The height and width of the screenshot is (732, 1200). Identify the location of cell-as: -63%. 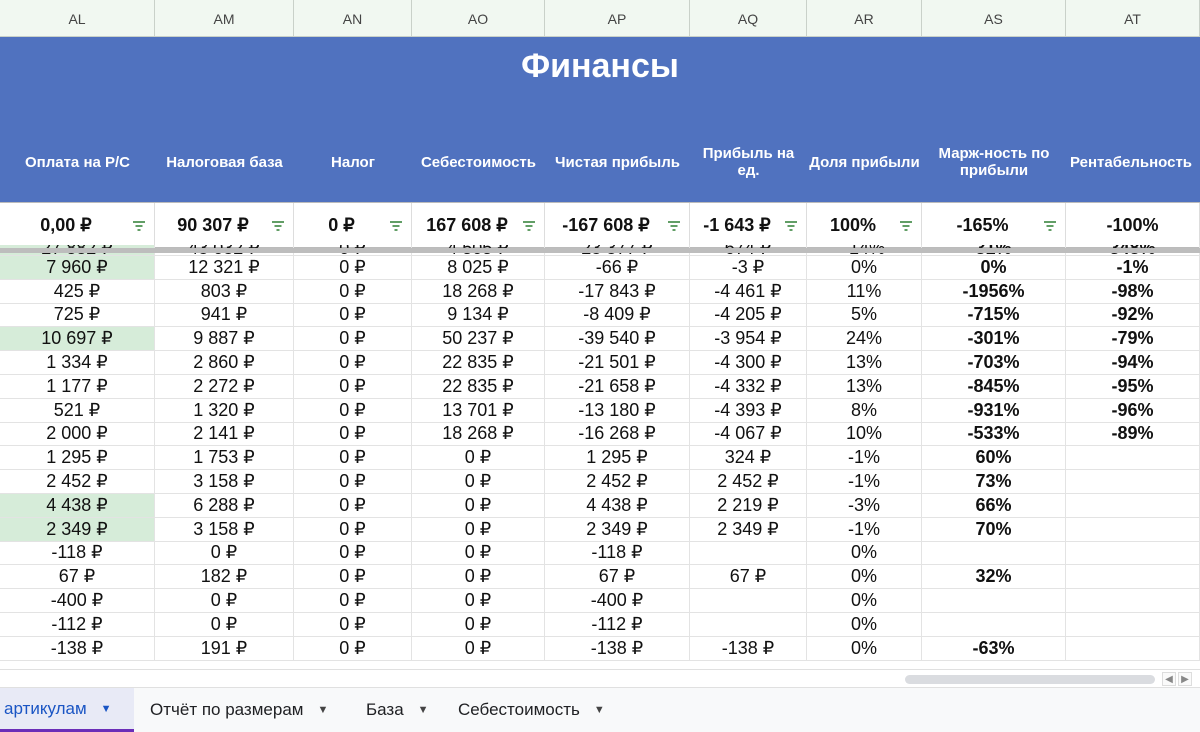
(994, 648).